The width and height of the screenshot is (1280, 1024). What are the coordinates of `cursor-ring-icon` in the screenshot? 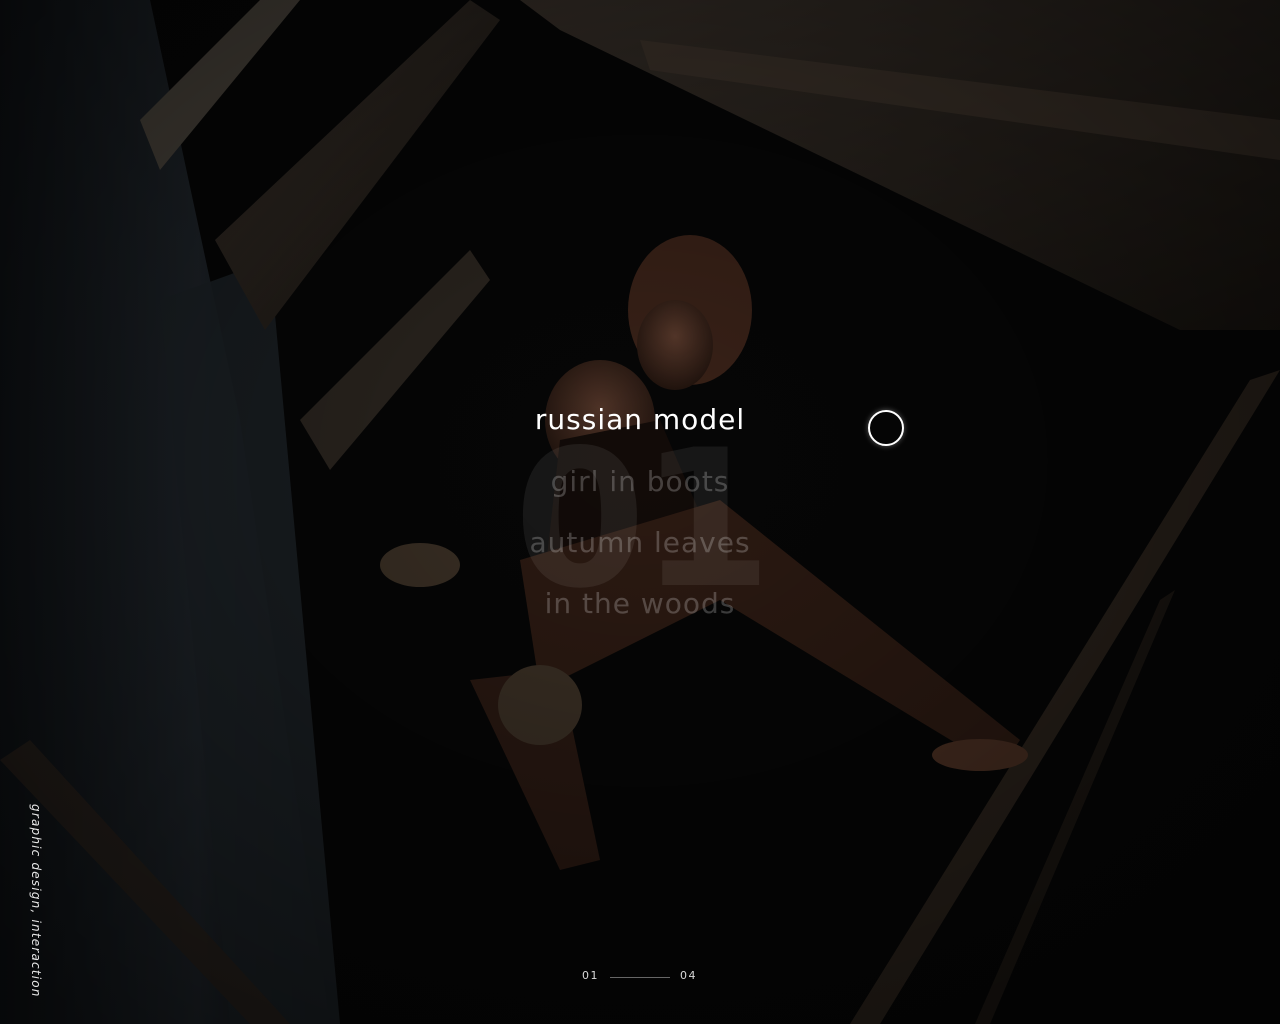 It's located at (886, 428).